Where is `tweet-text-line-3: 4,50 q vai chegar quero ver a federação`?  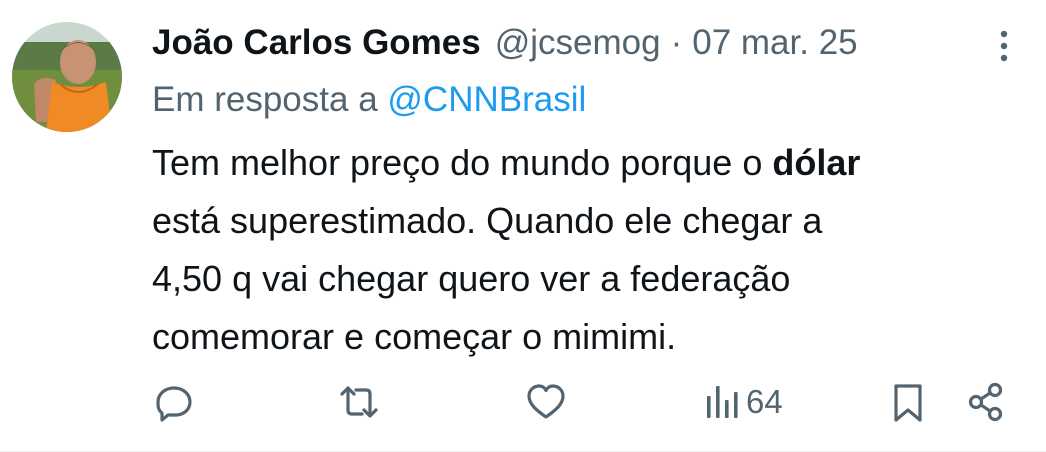 tweet-text-line-3: 4,50 q vai chegar quero ver a federação is located at coordinates (471, 278).